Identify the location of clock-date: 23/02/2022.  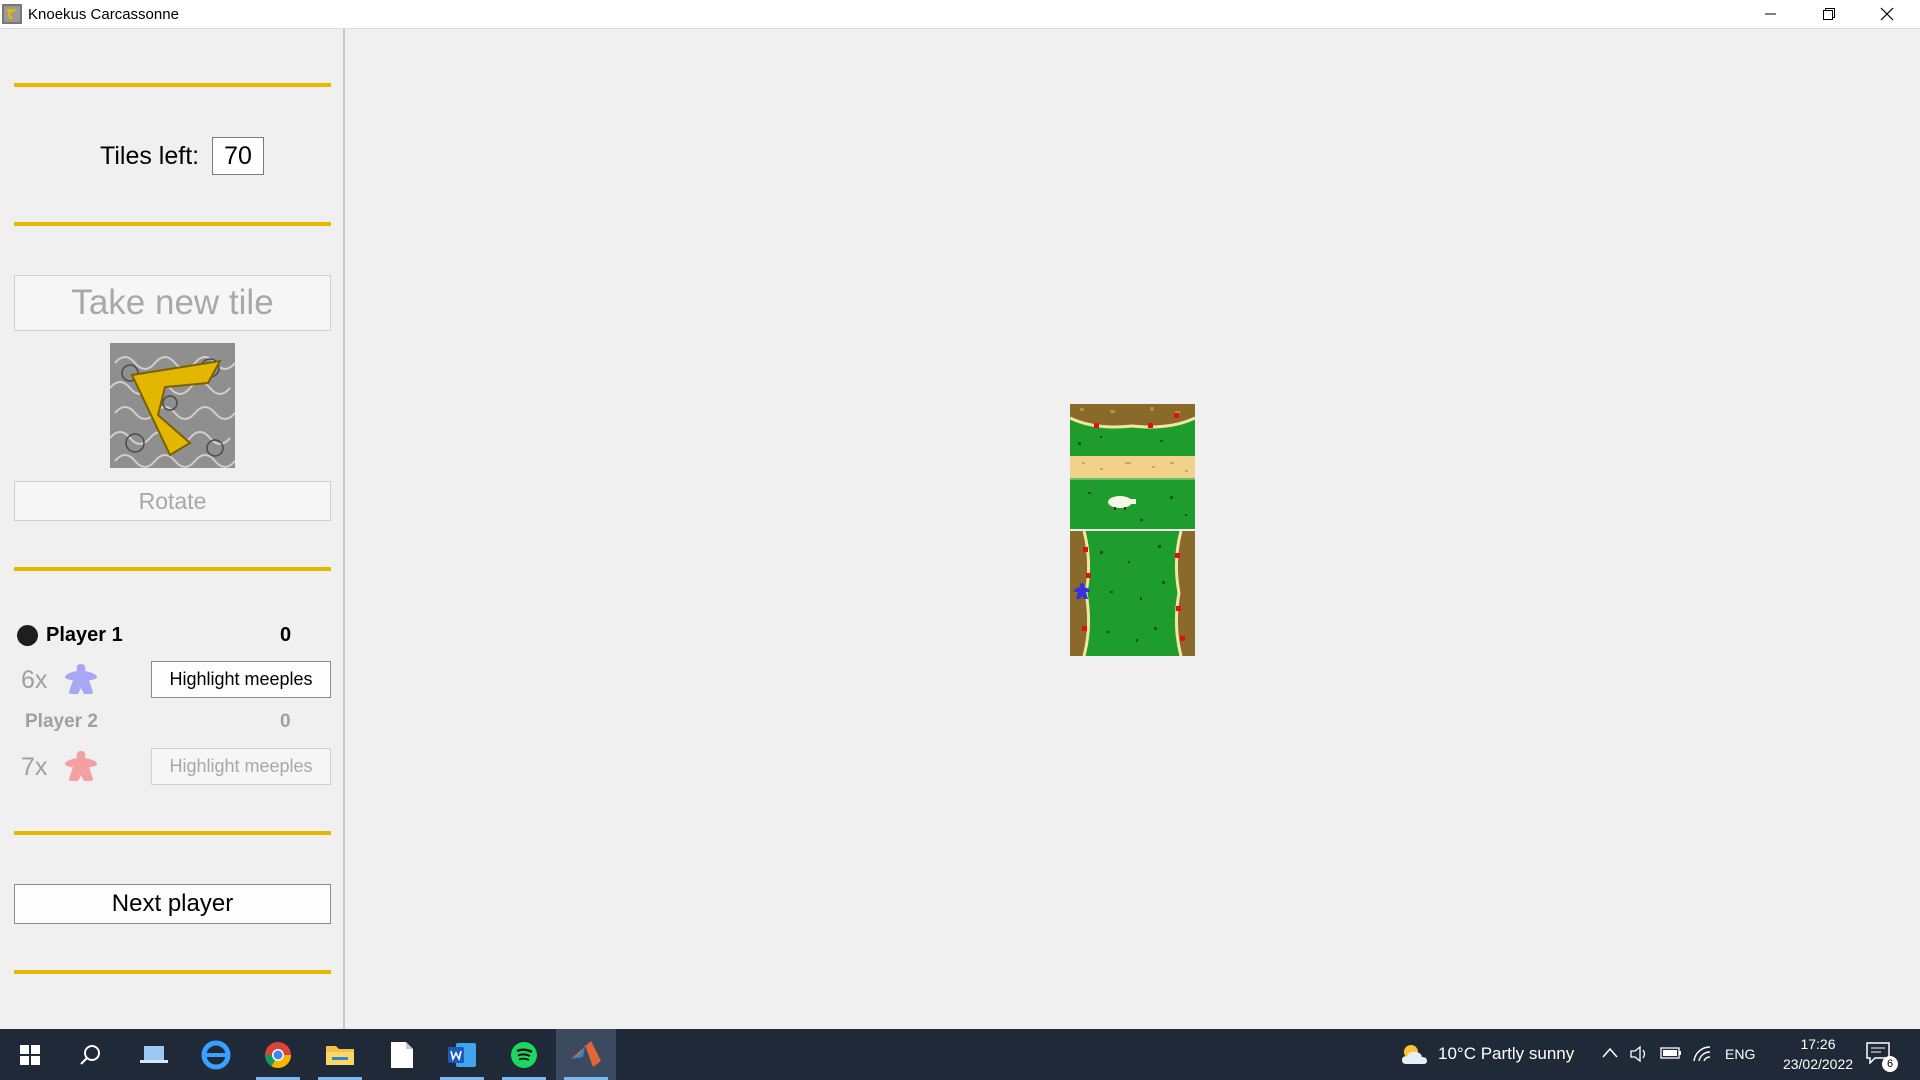
(1818, 1064).